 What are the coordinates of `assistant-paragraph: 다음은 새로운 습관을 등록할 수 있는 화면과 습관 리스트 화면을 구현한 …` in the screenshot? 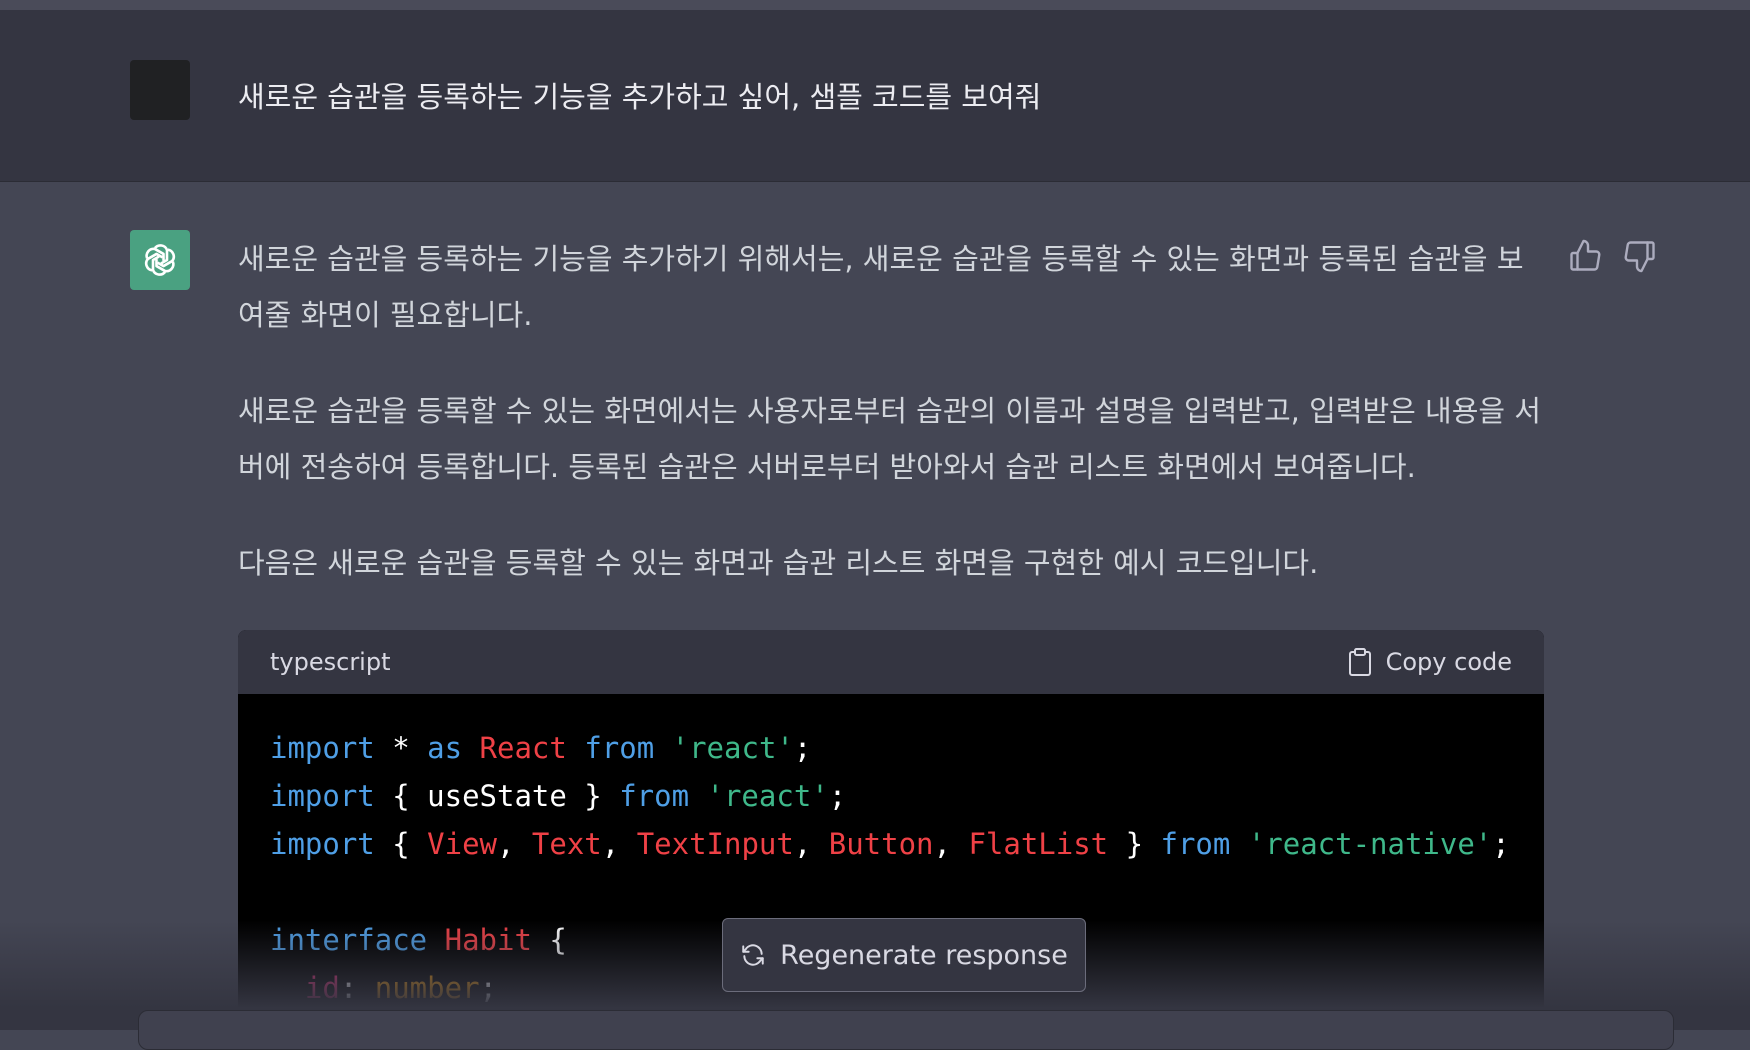 It's located at (778, 563).